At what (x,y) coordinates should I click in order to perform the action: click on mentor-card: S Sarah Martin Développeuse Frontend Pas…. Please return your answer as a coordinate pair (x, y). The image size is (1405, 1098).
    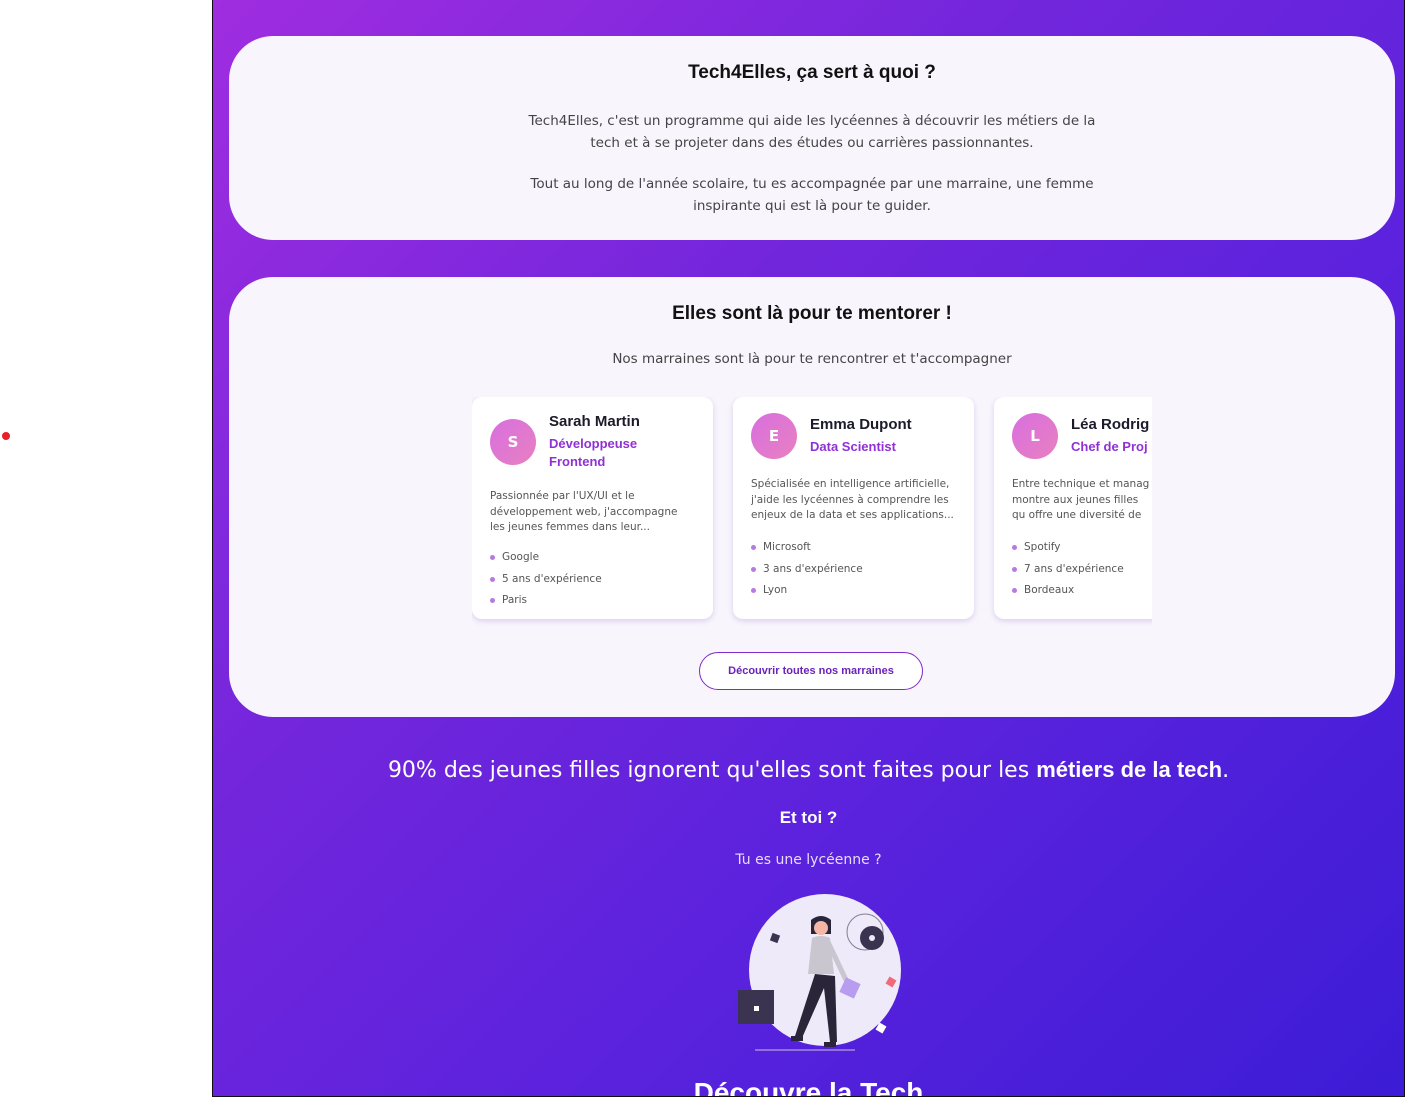
    Looking at the image, I should click on (592, 508).